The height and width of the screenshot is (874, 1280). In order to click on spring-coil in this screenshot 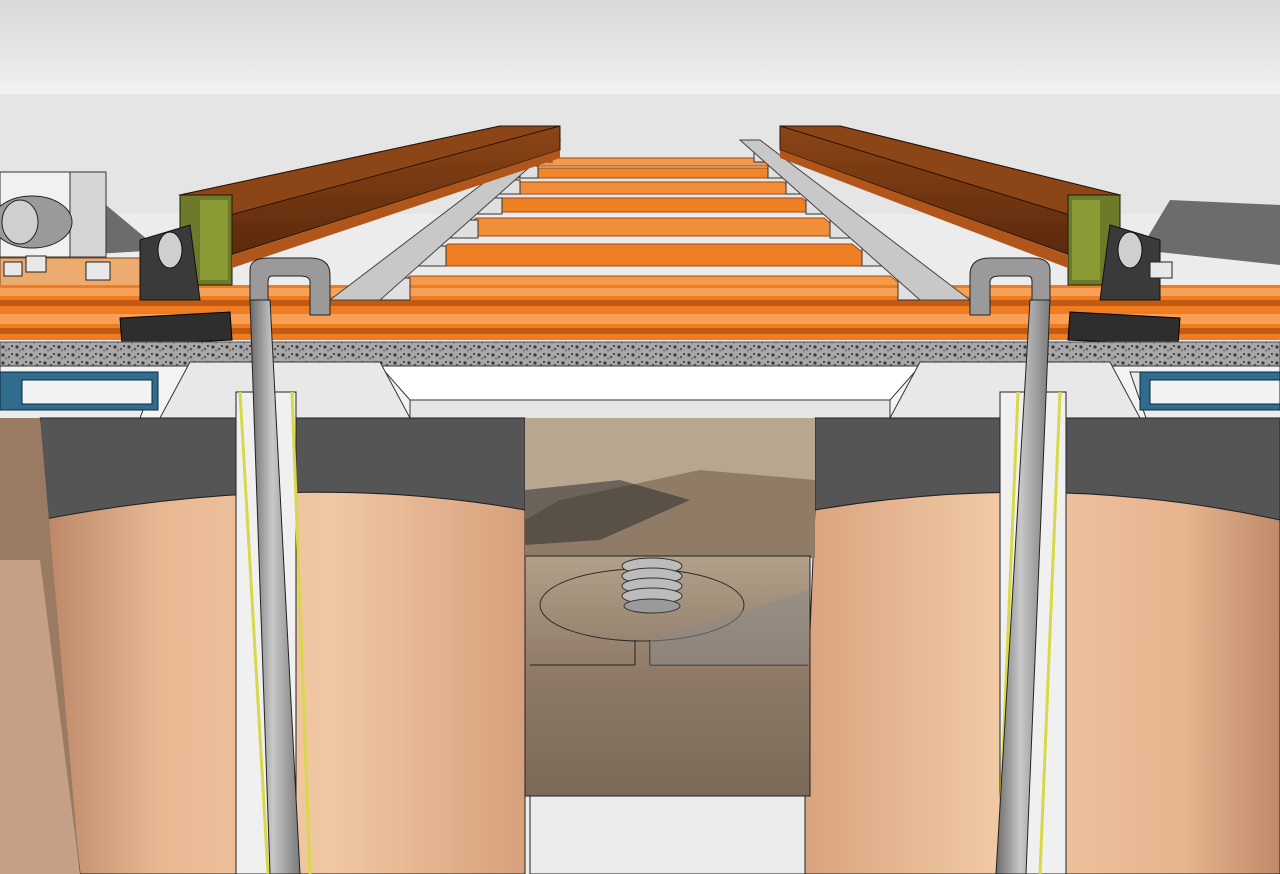, I will do `click(652, 585)`.